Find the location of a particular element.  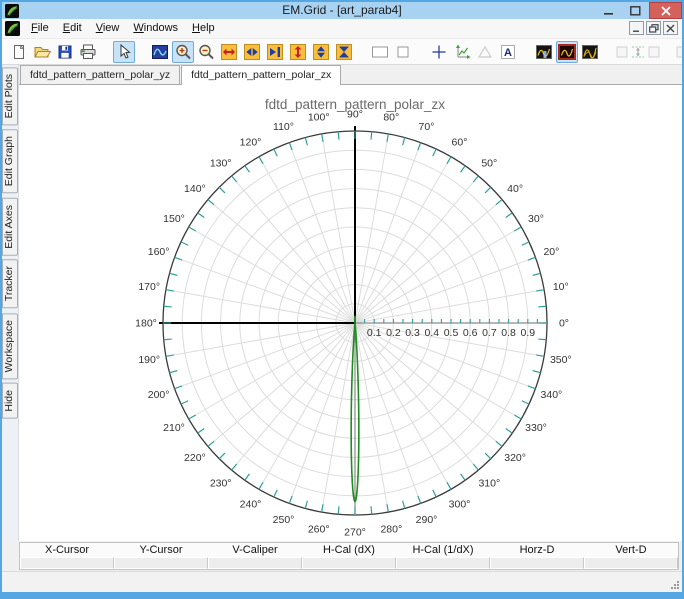

mdi-restore-button is located at coordinates (653, 28).